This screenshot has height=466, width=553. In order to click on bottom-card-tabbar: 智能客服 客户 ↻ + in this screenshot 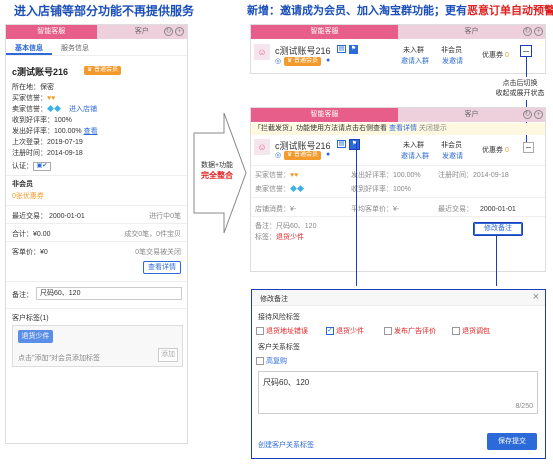, I will do `click(398, 115)`.